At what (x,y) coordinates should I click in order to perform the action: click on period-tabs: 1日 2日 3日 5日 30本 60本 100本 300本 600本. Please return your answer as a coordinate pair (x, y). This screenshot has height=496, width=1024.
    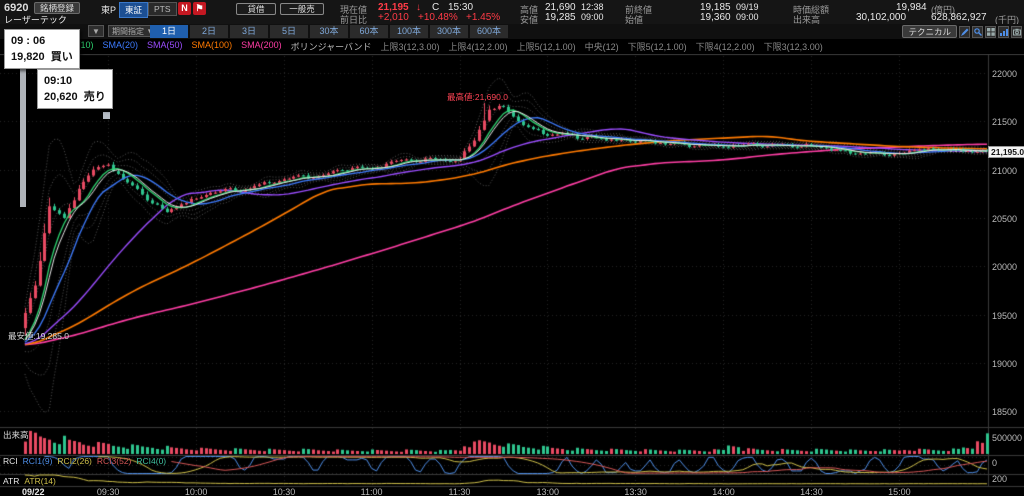
    Looking at the image, I should click on (329, 31).